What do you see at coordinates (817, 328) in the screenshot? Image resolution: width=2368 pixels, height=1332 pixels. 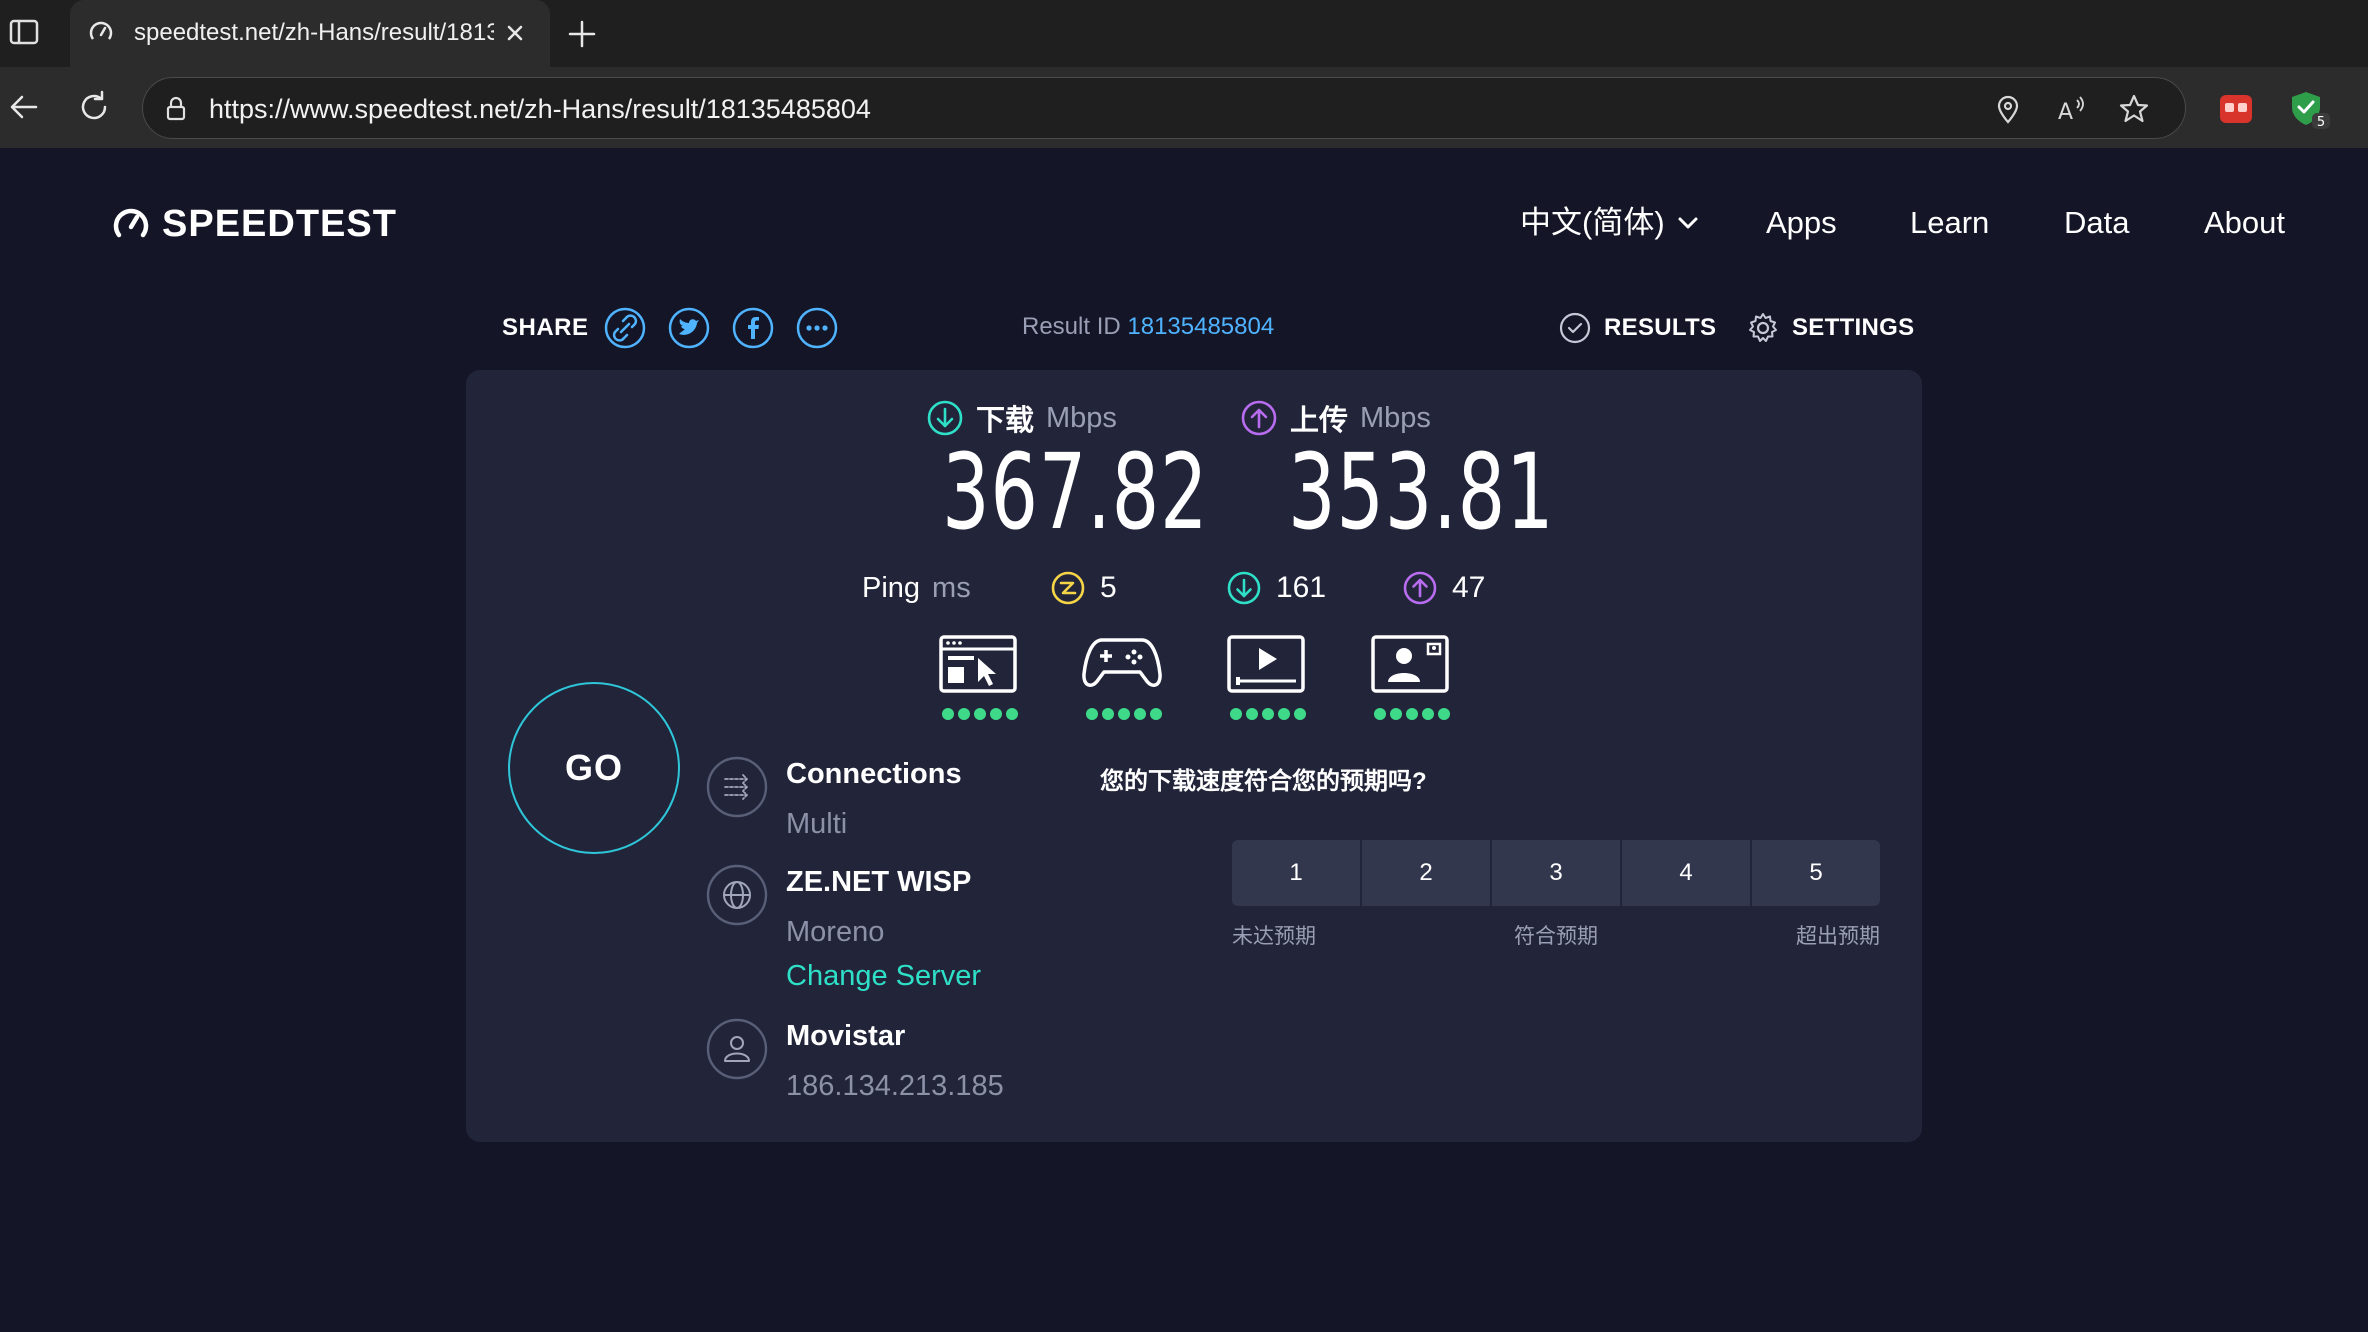 I see `share-more-icon` at bounding box center [817, 328].